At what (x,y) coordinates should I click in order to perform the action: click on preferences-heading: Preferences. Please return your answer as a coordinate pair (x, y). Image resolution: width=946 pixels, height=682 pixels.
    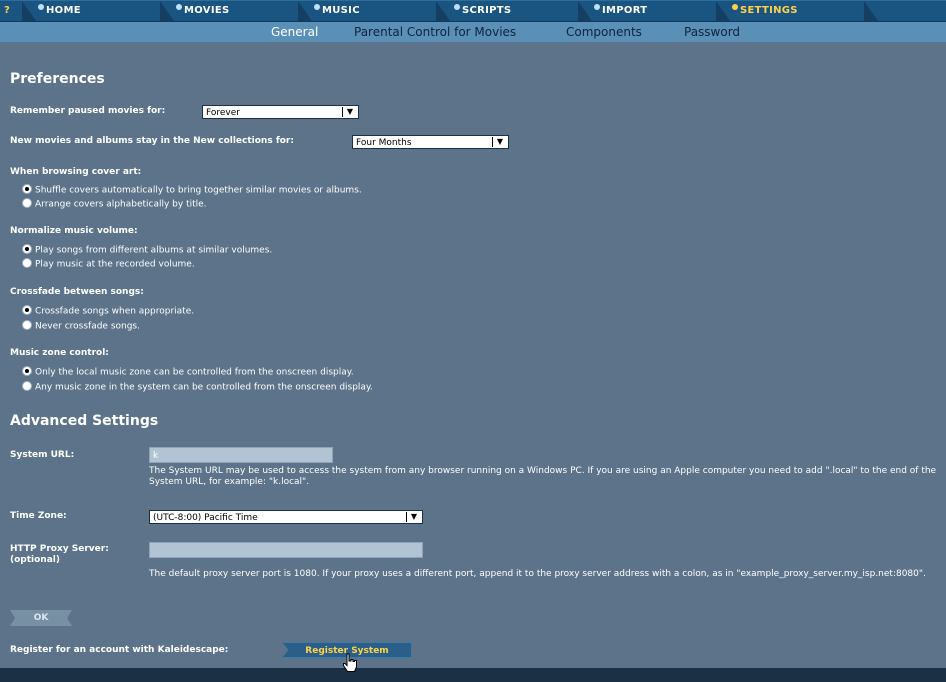
    Looking at the image, I should click on (57, 79).